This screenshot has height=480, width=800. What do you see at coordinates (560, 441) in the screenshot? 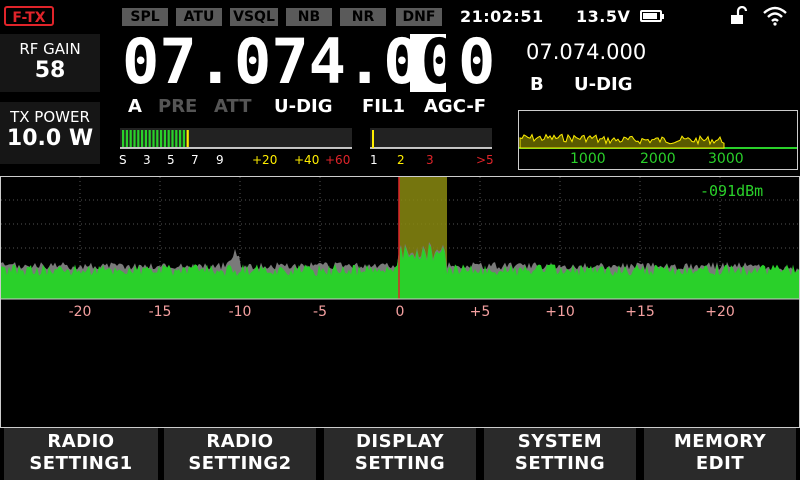
I see `button-line1: SYSTEM` at bounding box center [560, 441].